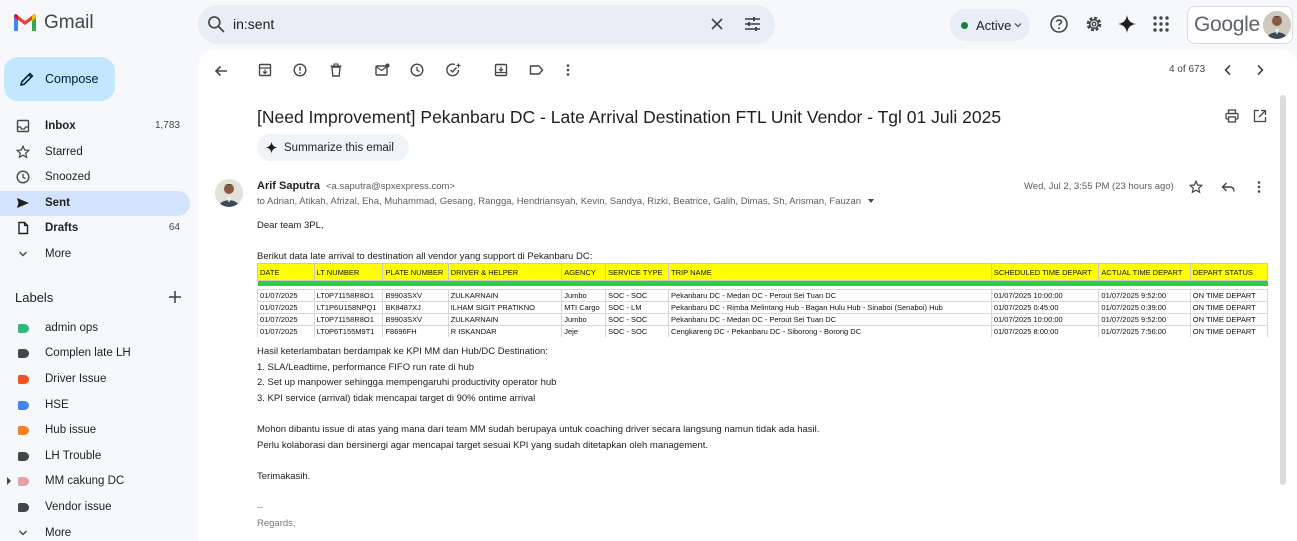 The height and width of the screenshot is (541, 1297). What do you see at coordinates (95, 203) in the screenshot?
I see `sidebar-item-sent: Sent` at bounding box center [95, 203].